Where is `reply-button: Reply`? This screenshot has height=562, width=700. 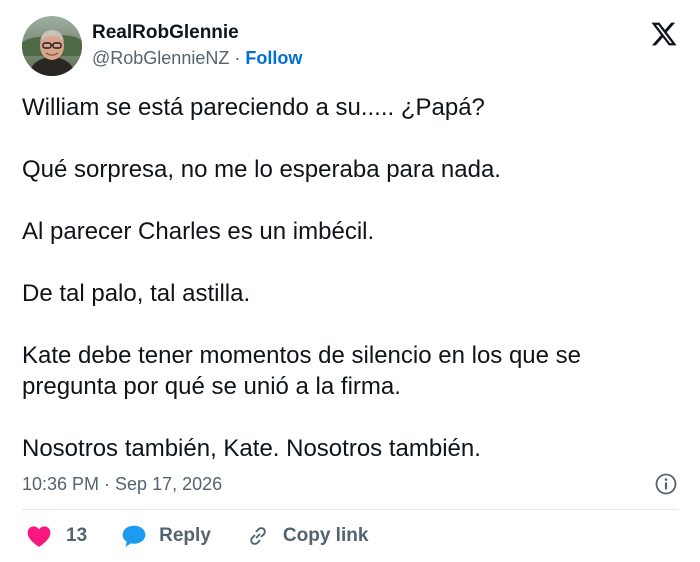
reply-button: Reply is located at coordinates (166, 536).